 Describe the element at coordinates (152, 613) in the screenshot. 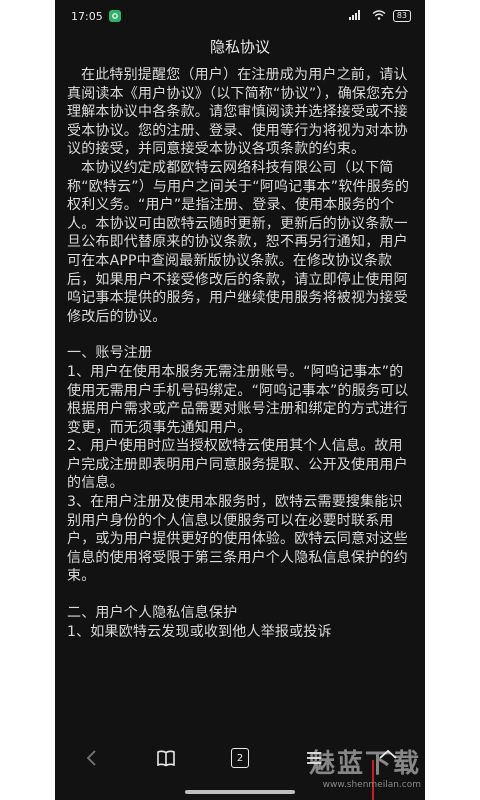

I see `section-heading: 二、用户个人隐私信息保护` at that location.